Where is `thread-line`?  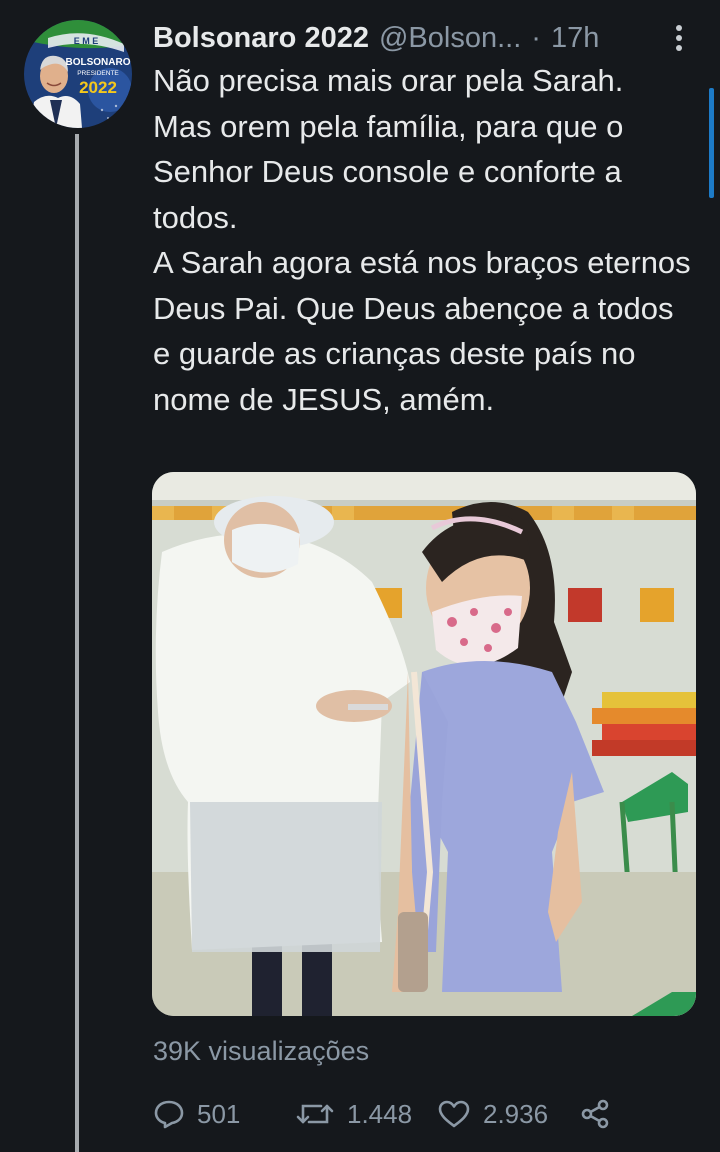 thread-line is located at coordinates (77, 643).